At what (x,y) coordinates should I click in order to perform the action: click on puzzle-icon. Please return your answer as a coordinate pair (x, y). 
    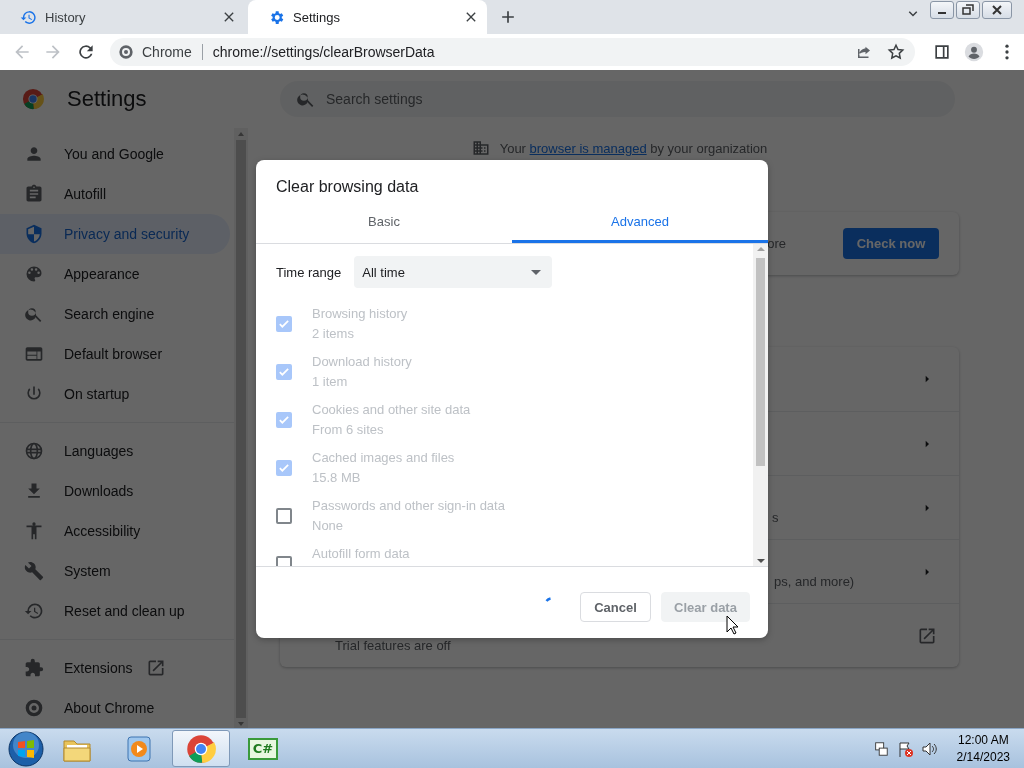
    Looking at the image, I should click on (34, 668).